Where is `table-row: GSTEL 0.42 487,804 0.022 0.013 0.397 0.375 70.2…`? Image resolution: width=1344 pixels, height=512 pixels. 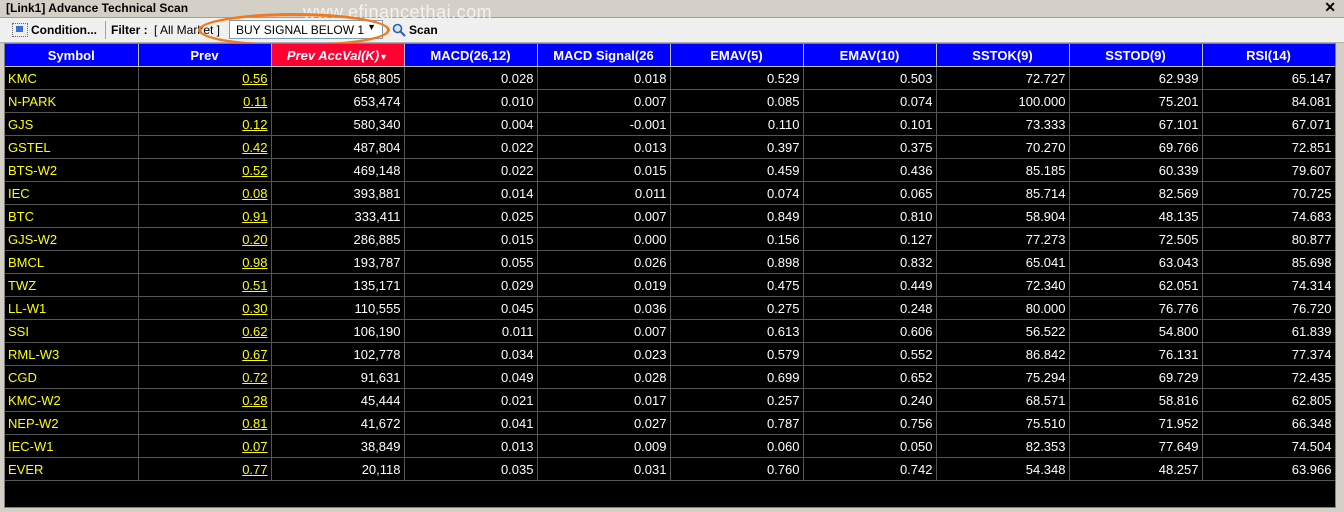 table-row: GSTEL 0.42 487,804 0.022 0.013 0.397 0.375 70.2… is located at coordinates (670, 147).